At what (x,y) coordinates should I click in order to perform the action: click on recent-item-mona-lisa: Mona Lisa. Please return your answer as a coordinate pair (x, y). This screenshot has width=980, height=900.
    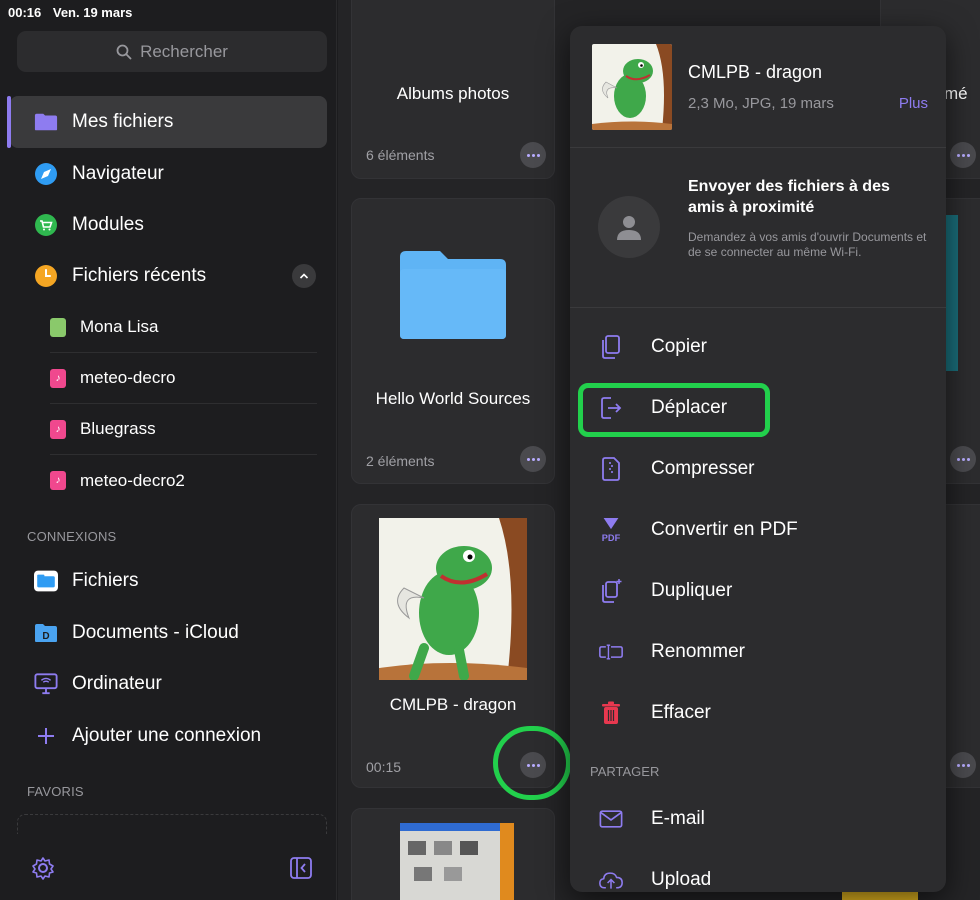
    Looking at the image, I should click on (183, 327).